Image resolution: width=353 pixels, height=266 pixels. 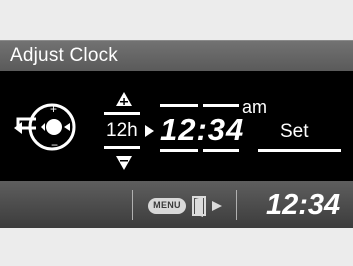 I want to click on minutes-top-line, so click(x=221, y=105).